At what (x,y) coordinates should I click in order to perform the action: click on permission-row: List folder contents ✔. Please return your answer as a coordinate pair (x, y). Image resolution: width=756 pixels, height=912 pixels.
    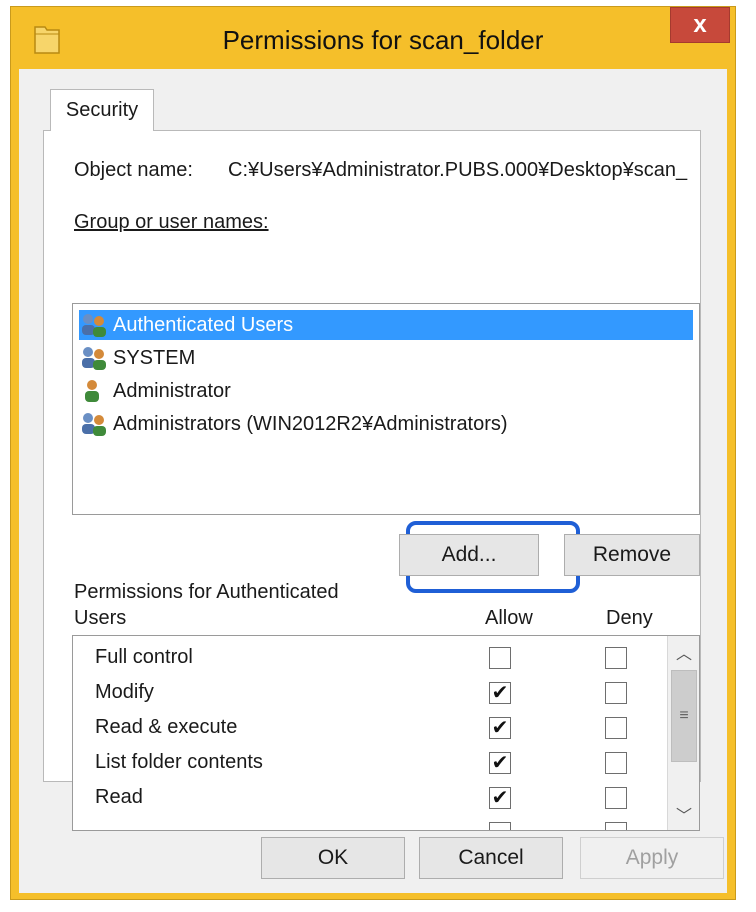
    Looking at the image, I should click on (368, 764).